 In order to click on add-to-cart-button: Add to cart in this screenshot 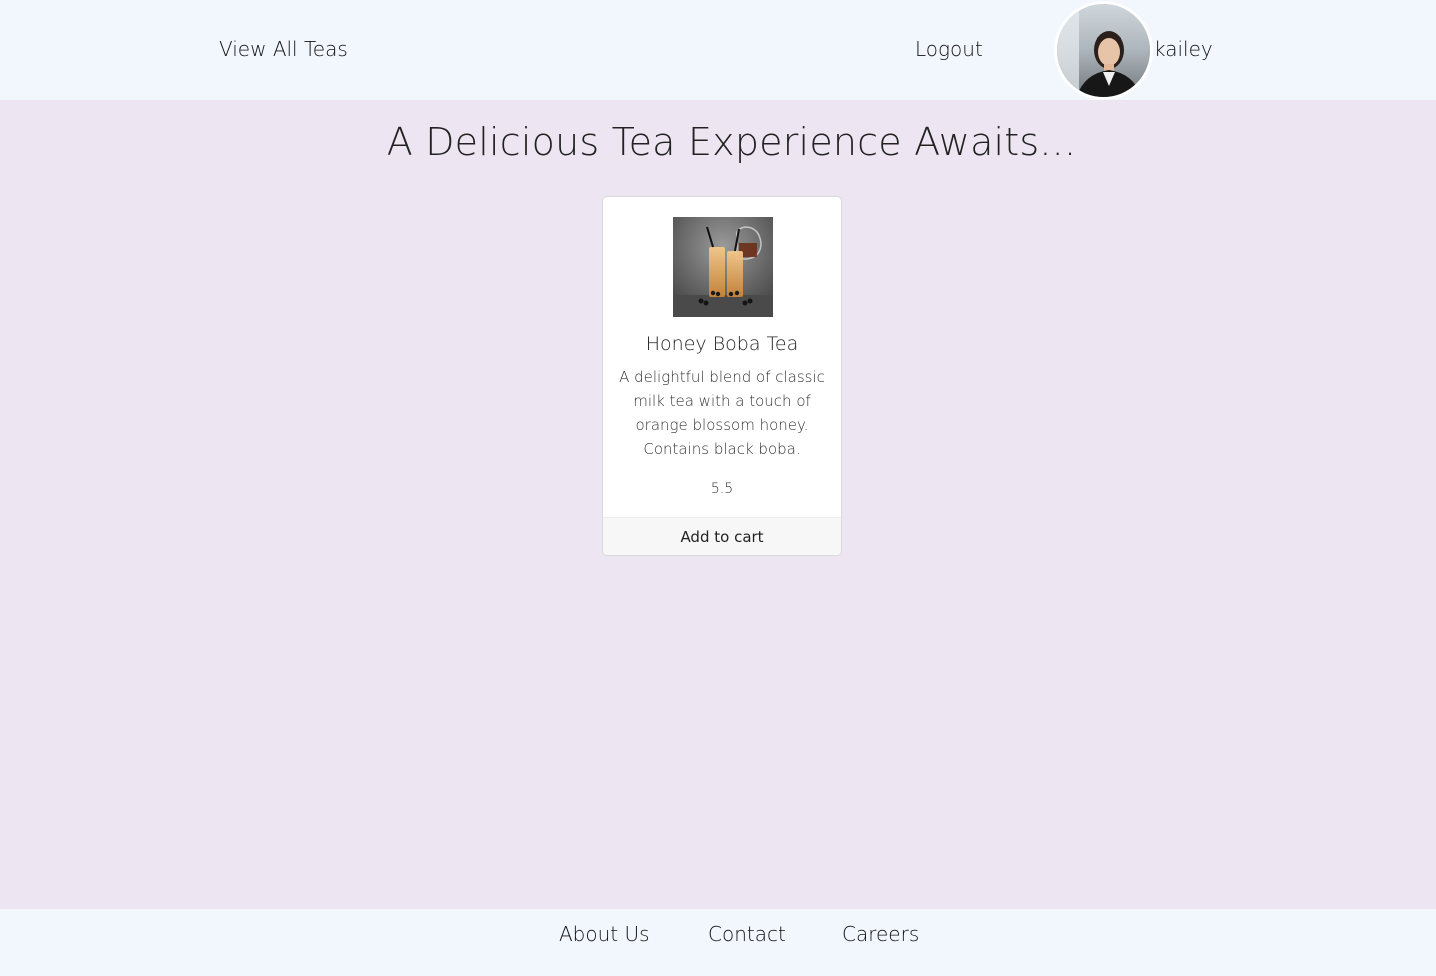, I will do `click(722, 536)`.